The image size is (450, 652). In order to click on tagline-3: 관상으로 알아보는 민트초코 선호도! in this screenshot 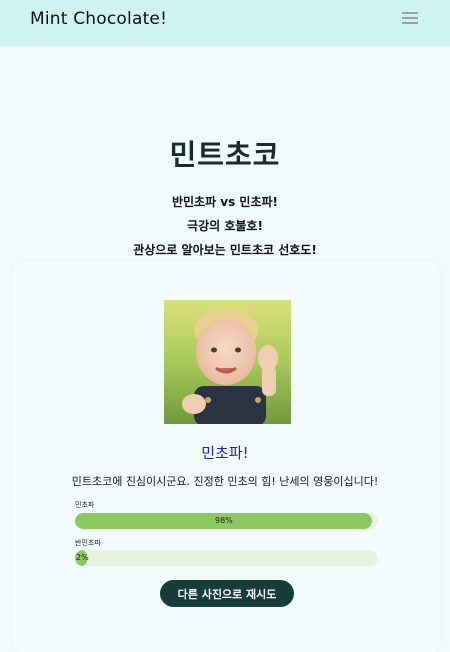, I will do `click(225, 250)`.